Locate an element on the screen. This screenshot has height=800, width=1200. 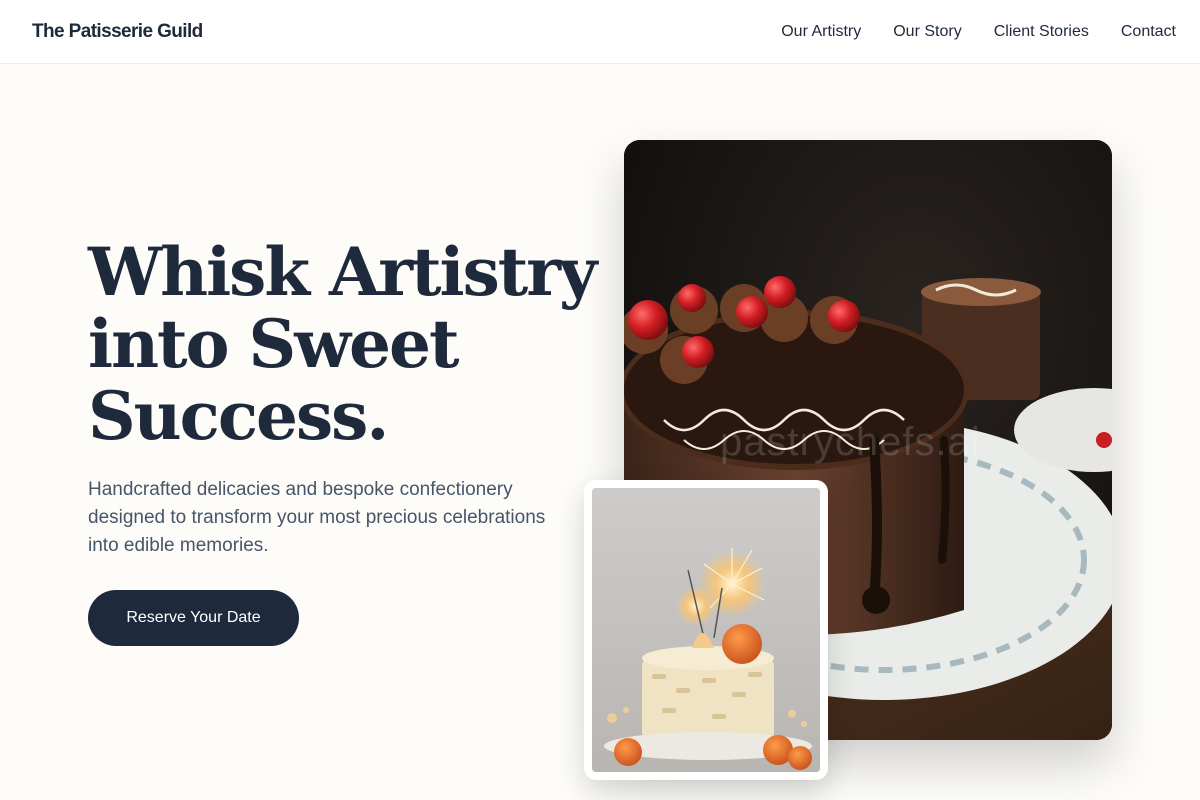
sparkler-cake-photo is located at coordinates (706, 630).